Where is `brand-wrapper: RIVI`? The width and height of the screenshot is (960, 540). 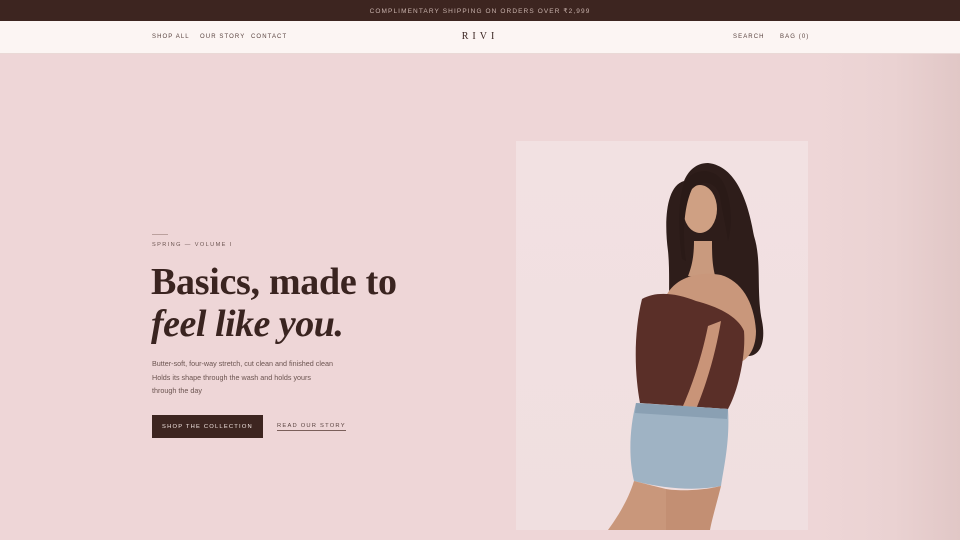
brand-wrapper: RIVI is located at coordinates (480, 36).